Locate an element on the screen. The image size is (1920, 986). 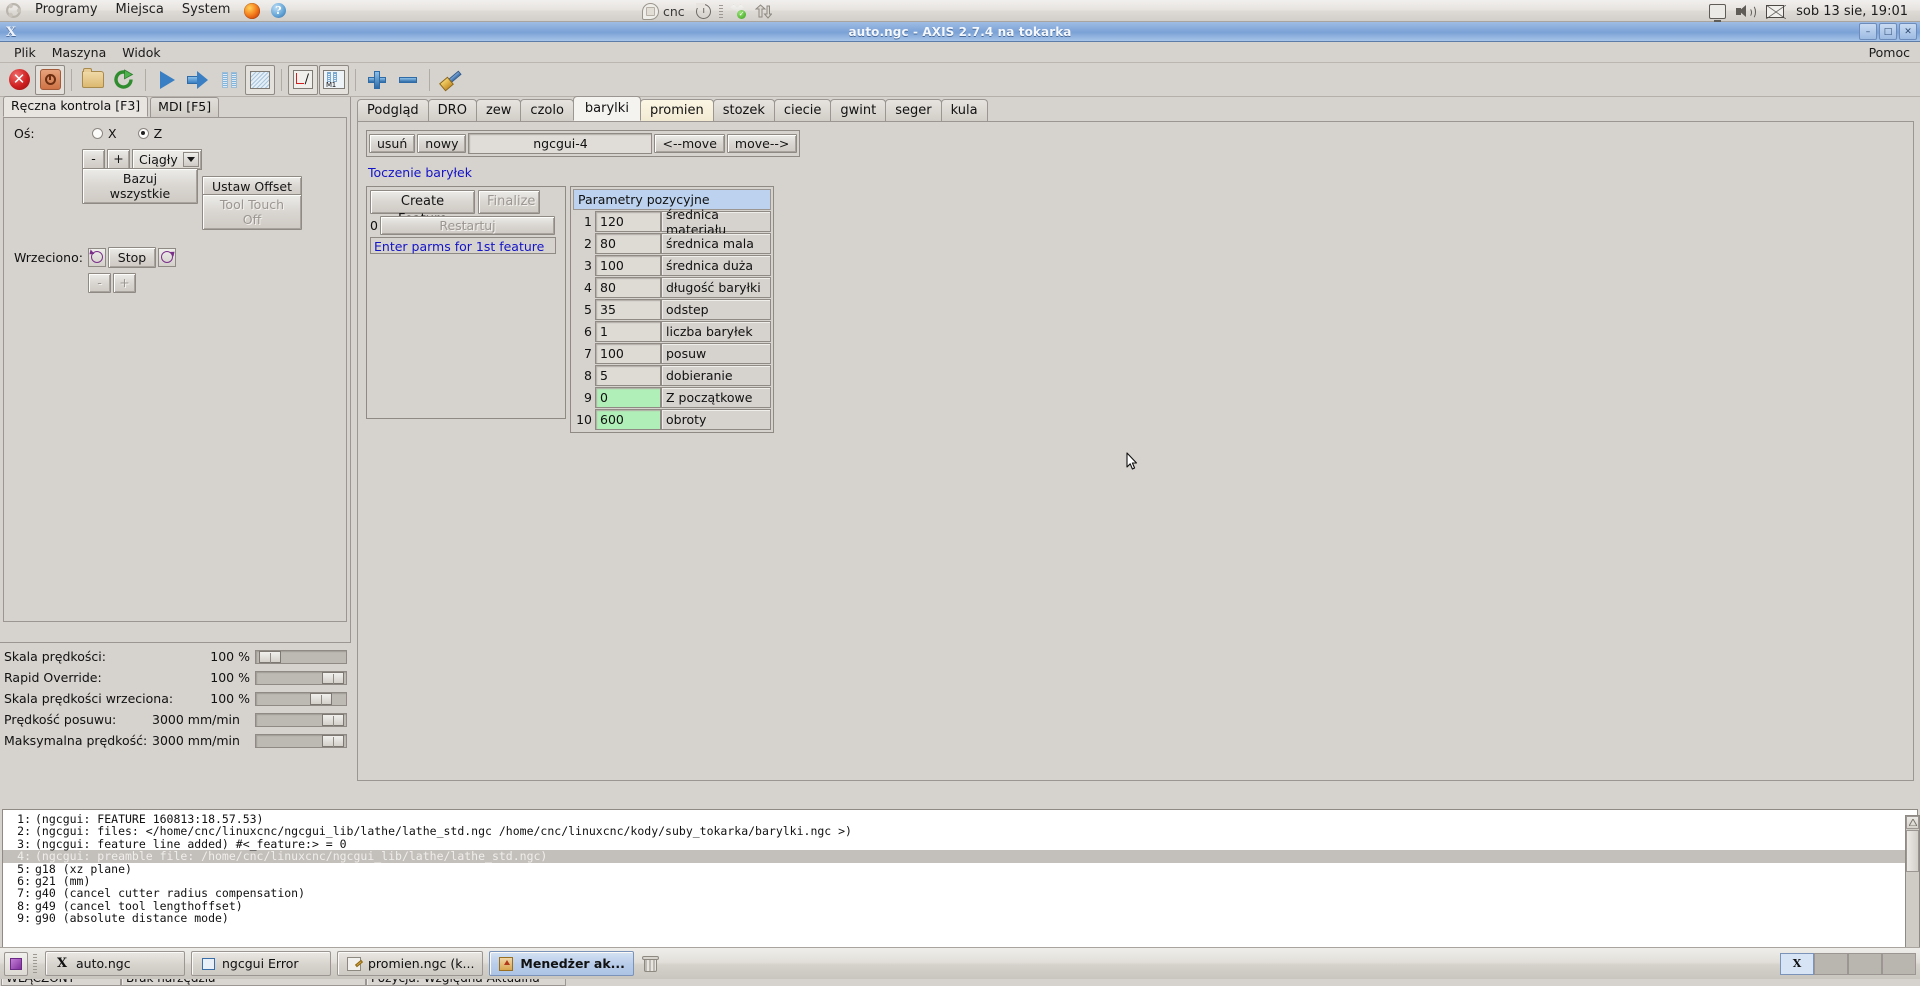
tab-barylki: barylki is located at coordinates (606, 108).